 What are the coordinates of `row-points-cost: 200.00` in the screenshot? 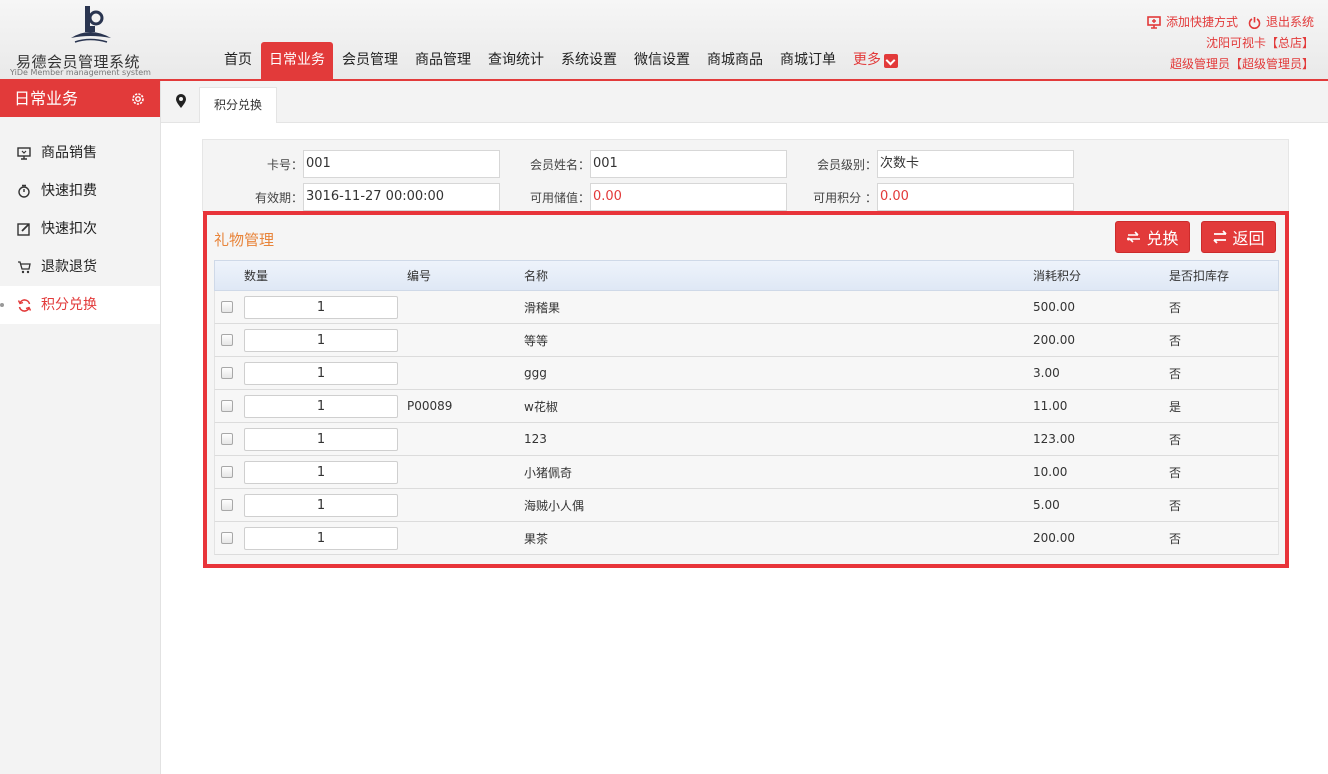 It's located at (1054, 340).